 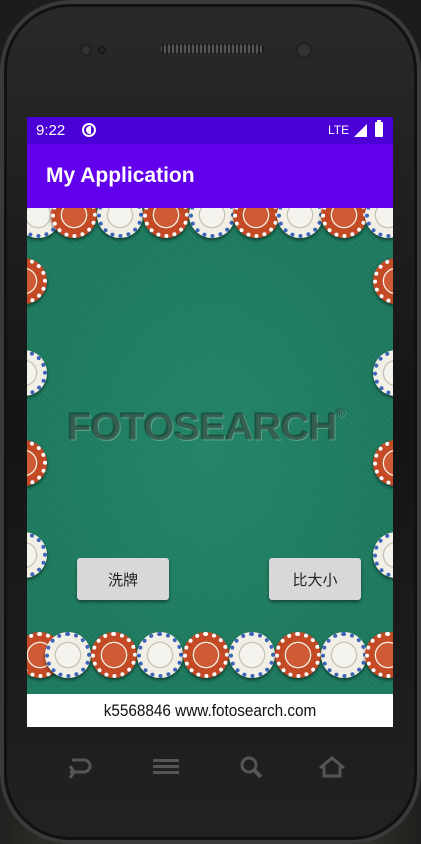 What do you see at coordinates (166, 767) in the screenshot?
I see `menu-icon` at bounding box center [166, 767].